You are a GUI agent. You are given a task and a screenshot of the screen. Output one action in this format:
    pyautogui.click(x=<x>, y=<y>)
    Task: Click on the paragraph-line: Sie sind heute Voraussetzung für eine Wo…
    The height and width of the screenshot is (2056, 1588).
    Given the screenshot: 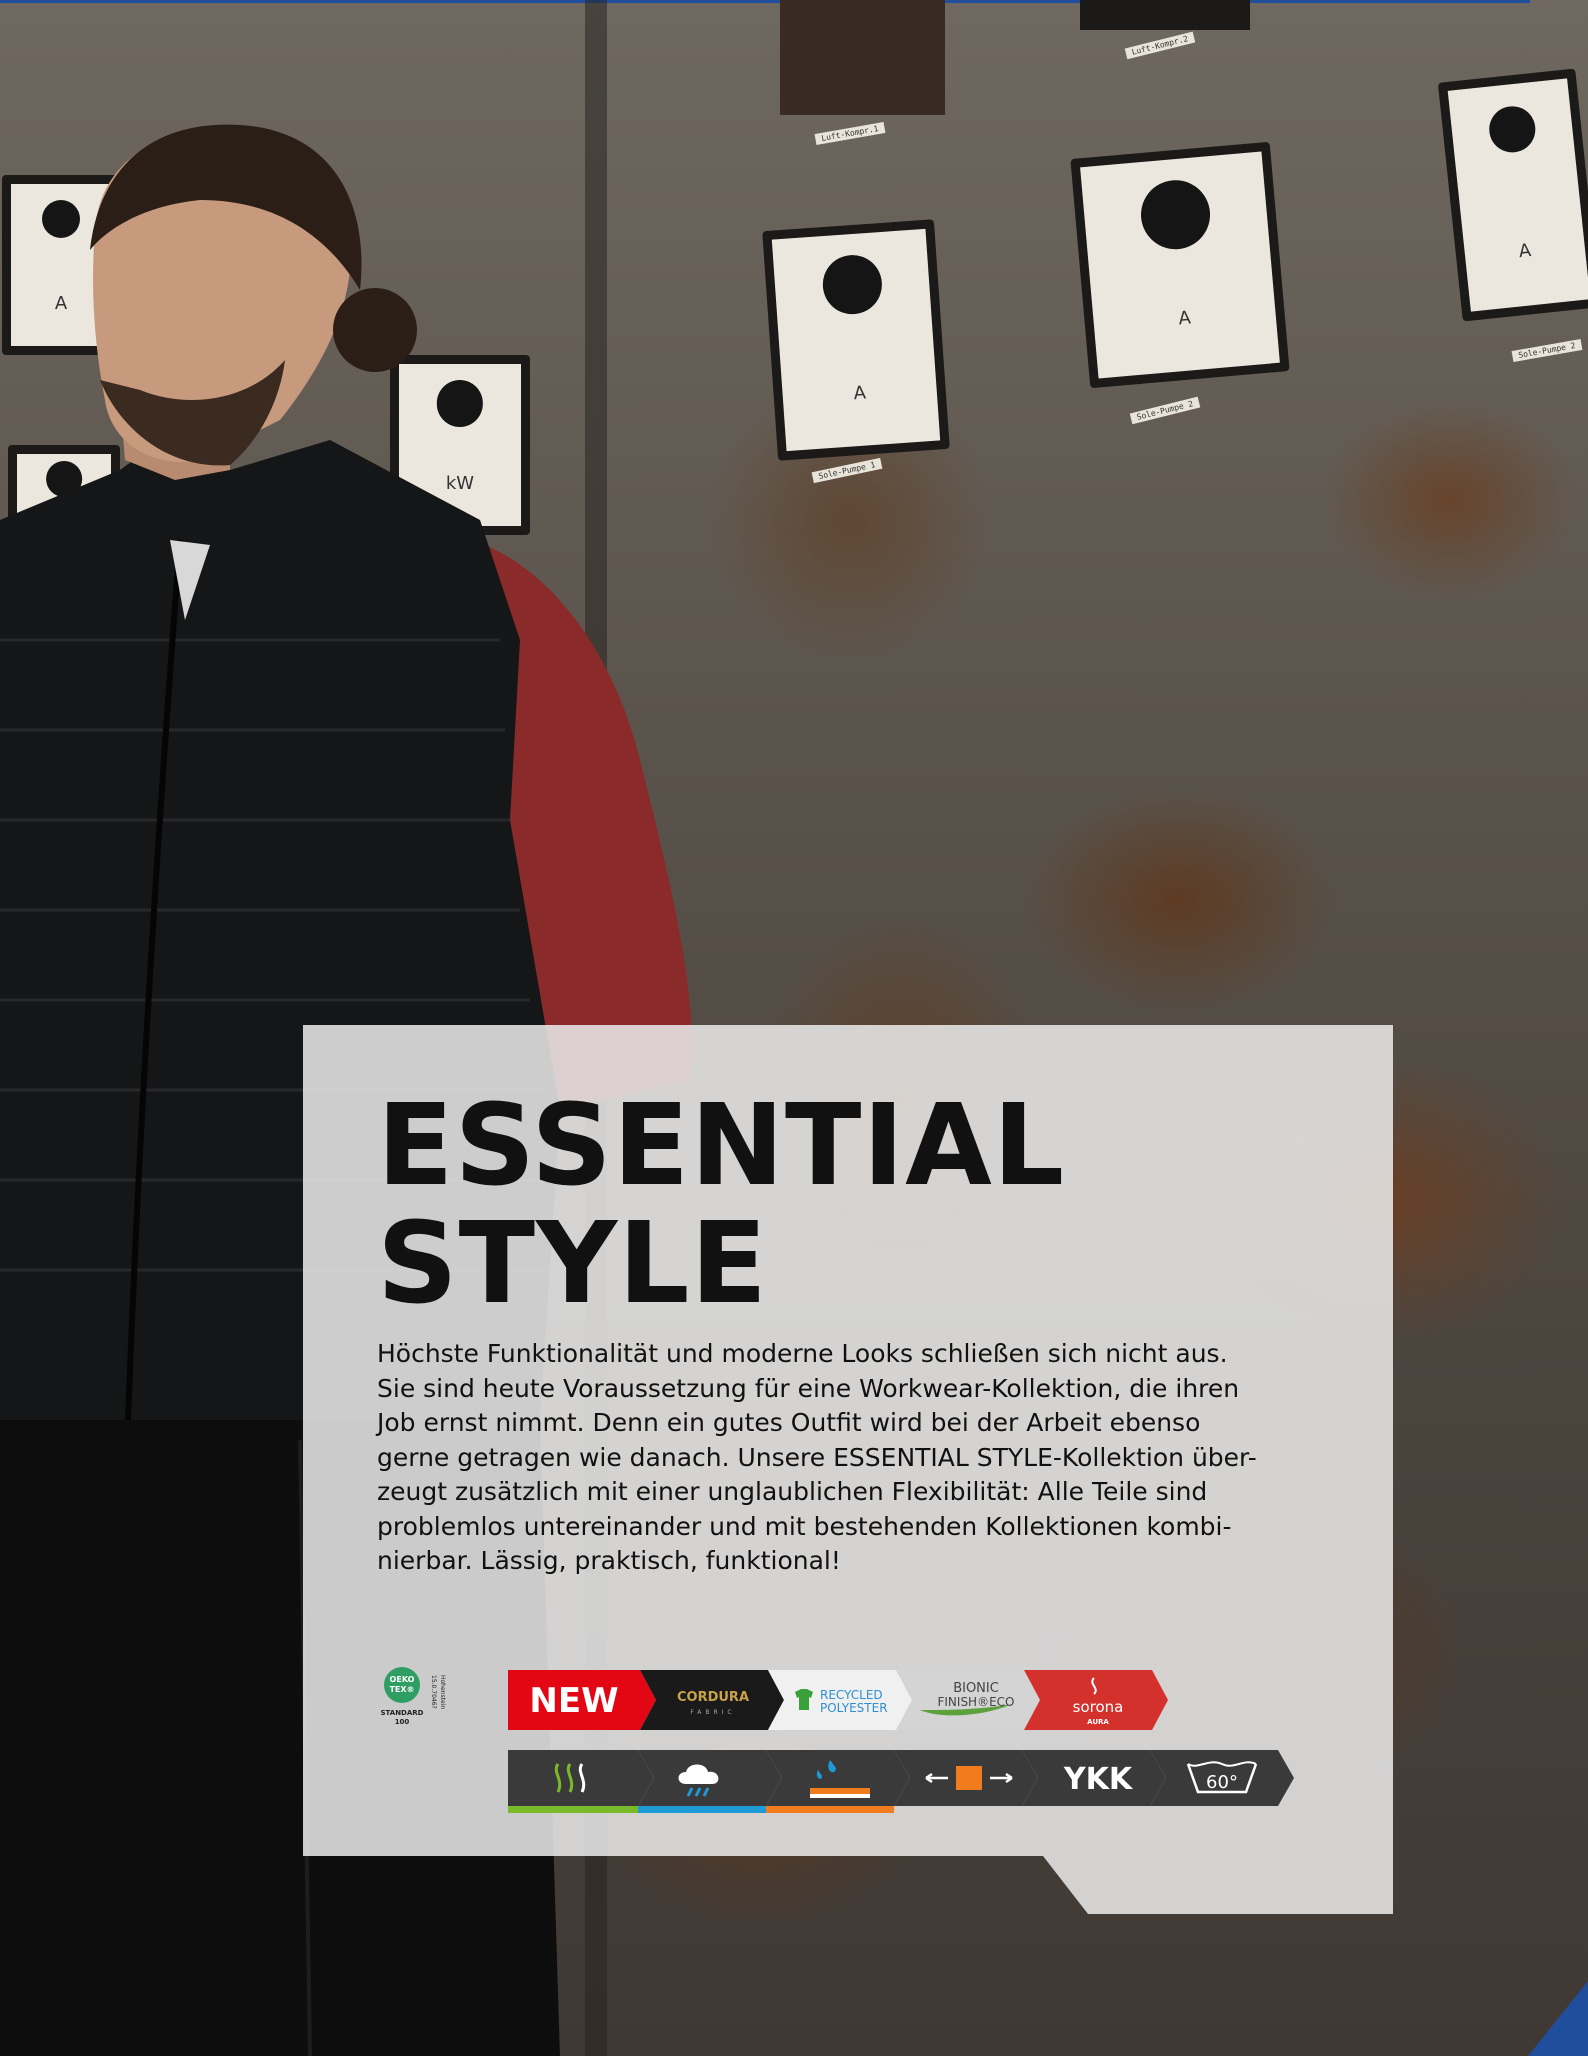 What is the action you would take?
    pyautogui.click(x=808, y=1388)
    